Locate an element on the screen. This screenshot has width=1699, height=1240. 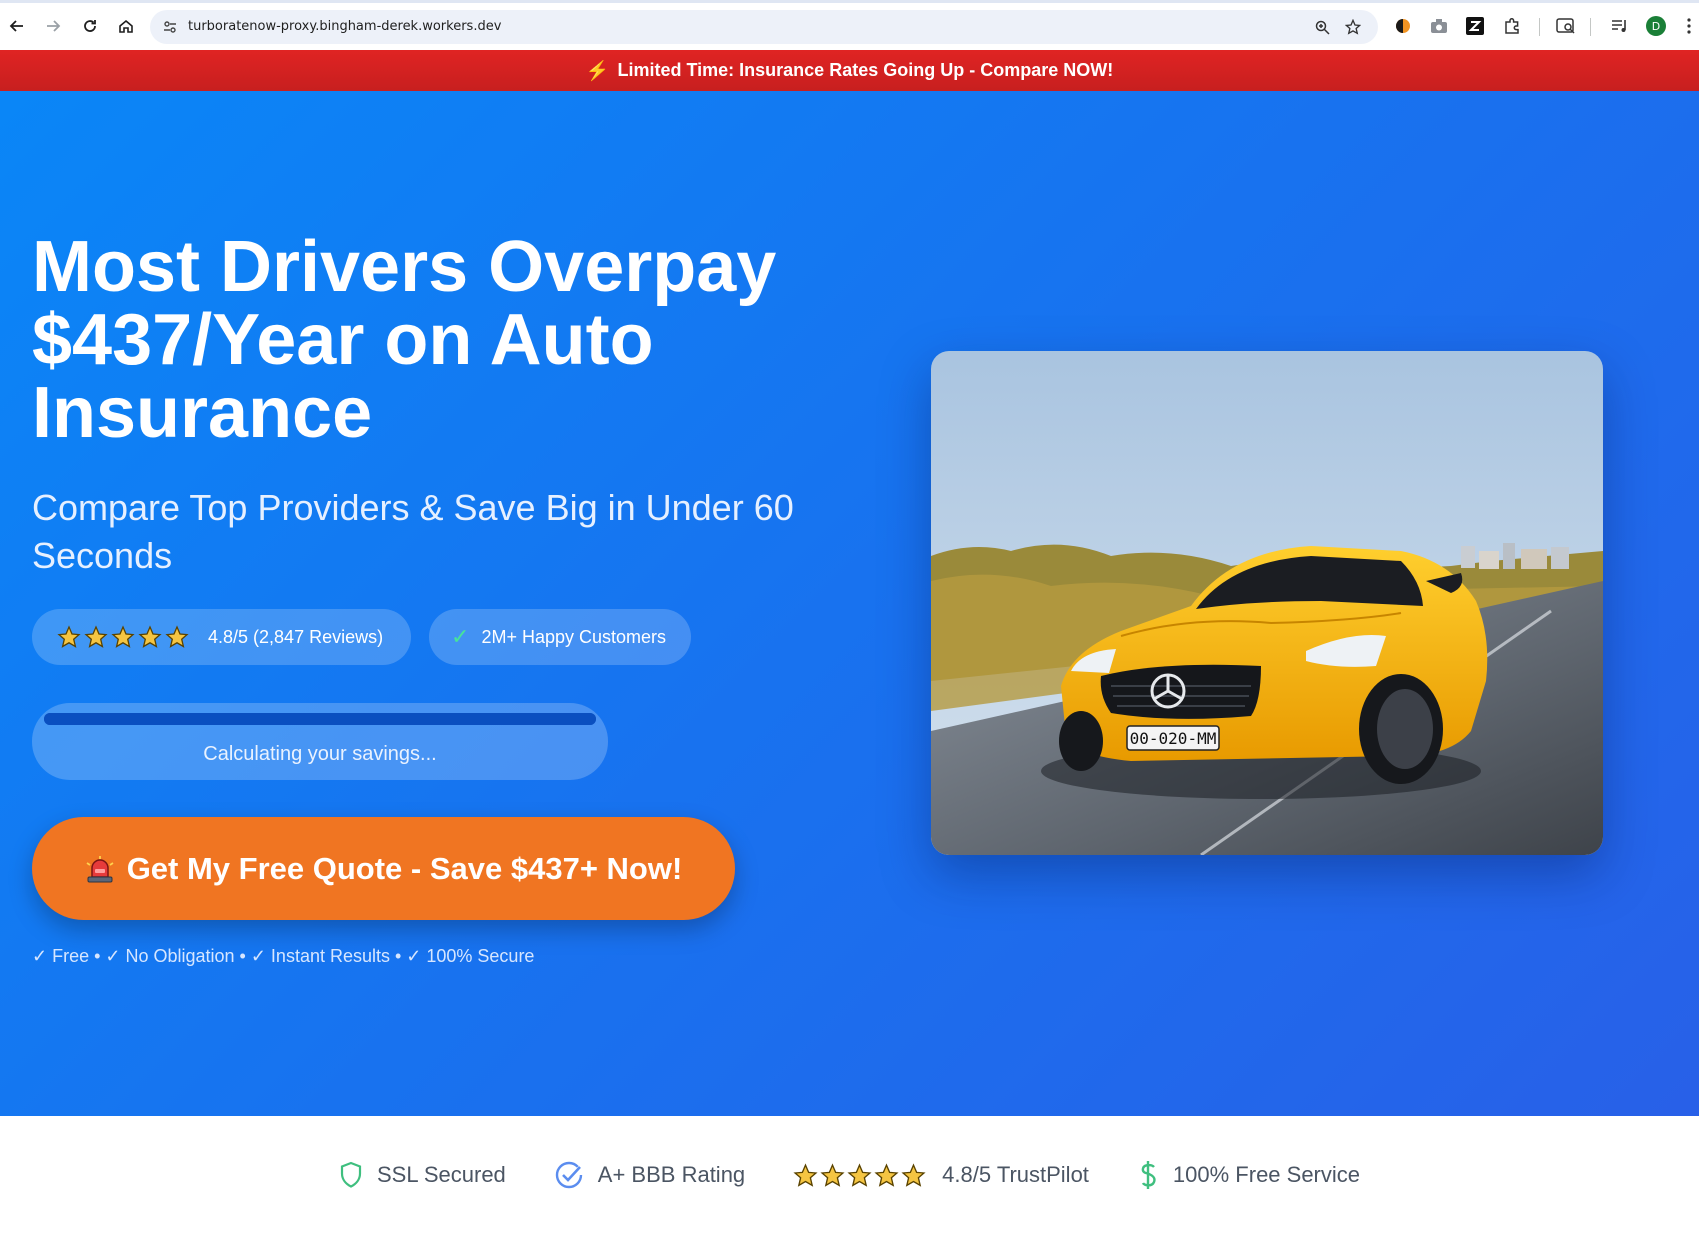
trust-label: A+ BBB Rating is located at coordinates (671, 1174).